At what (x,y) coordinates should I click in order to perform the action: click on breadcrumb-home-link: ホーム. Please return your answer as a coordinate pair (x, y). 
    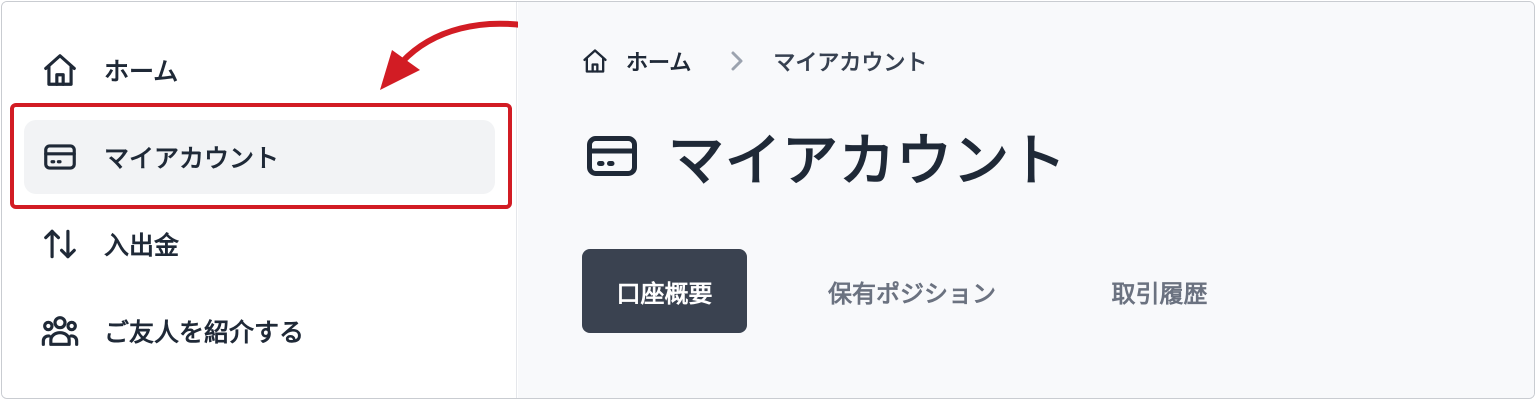
    Looking at the image, I should click on (658, 61).